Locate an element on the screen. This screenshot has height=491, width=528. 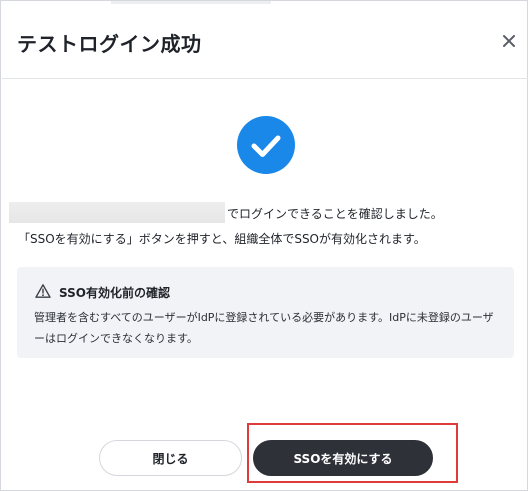
close-icon is located at coordinates (509, 41).